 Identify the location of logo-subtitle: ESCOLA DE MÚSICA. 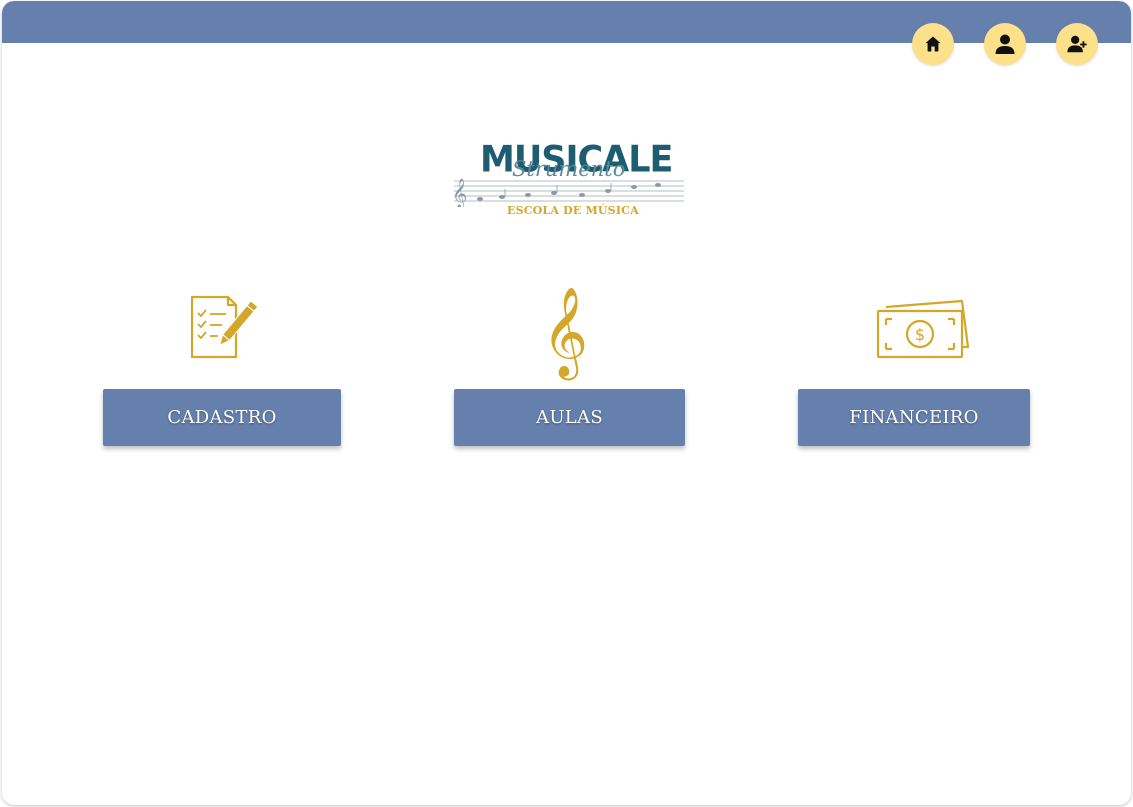
(573, 210).